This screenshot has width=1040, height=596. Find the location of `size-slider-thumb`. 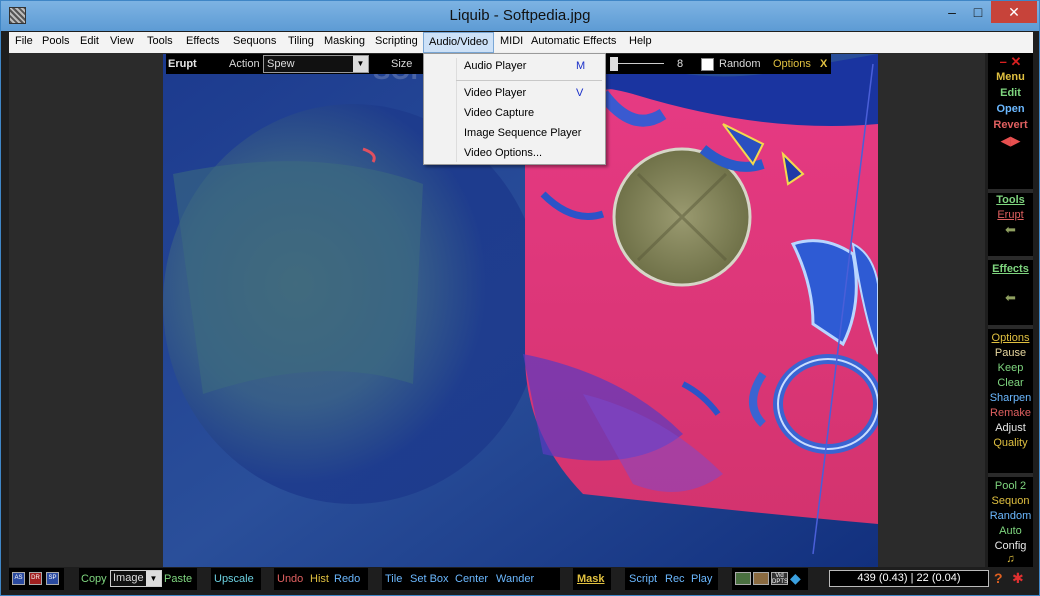

size-slider-thumb is located at coordinates (614, 64).